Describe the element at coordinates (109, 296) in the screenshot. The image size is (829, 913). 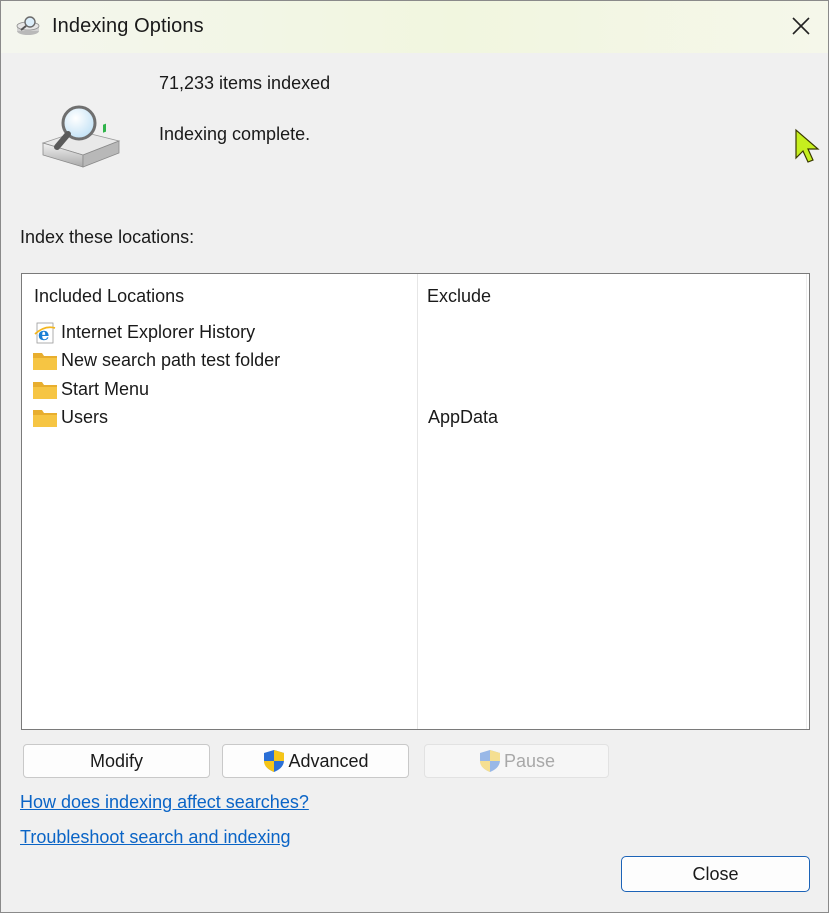
I see `column-header-included: Included Locations` at that location.